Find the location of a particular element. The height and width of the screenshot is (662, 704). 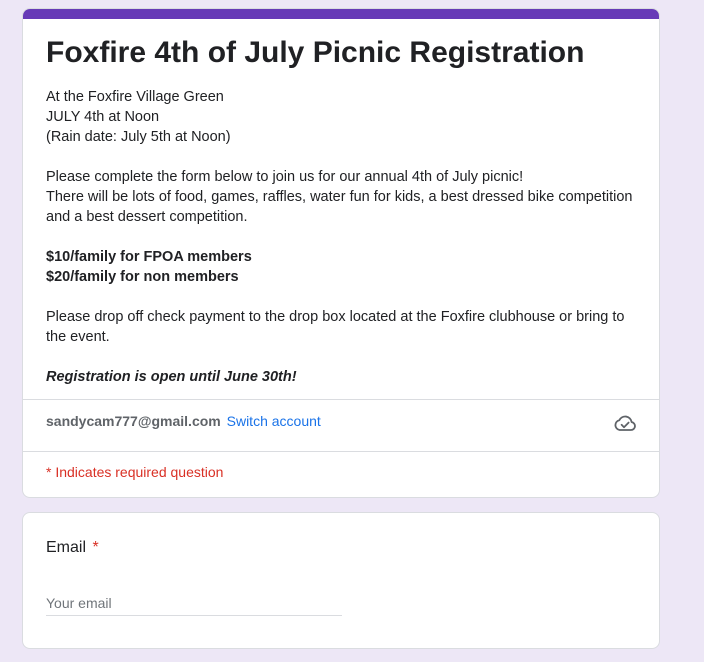

required-marker: * is located at coordinates (95, 547).